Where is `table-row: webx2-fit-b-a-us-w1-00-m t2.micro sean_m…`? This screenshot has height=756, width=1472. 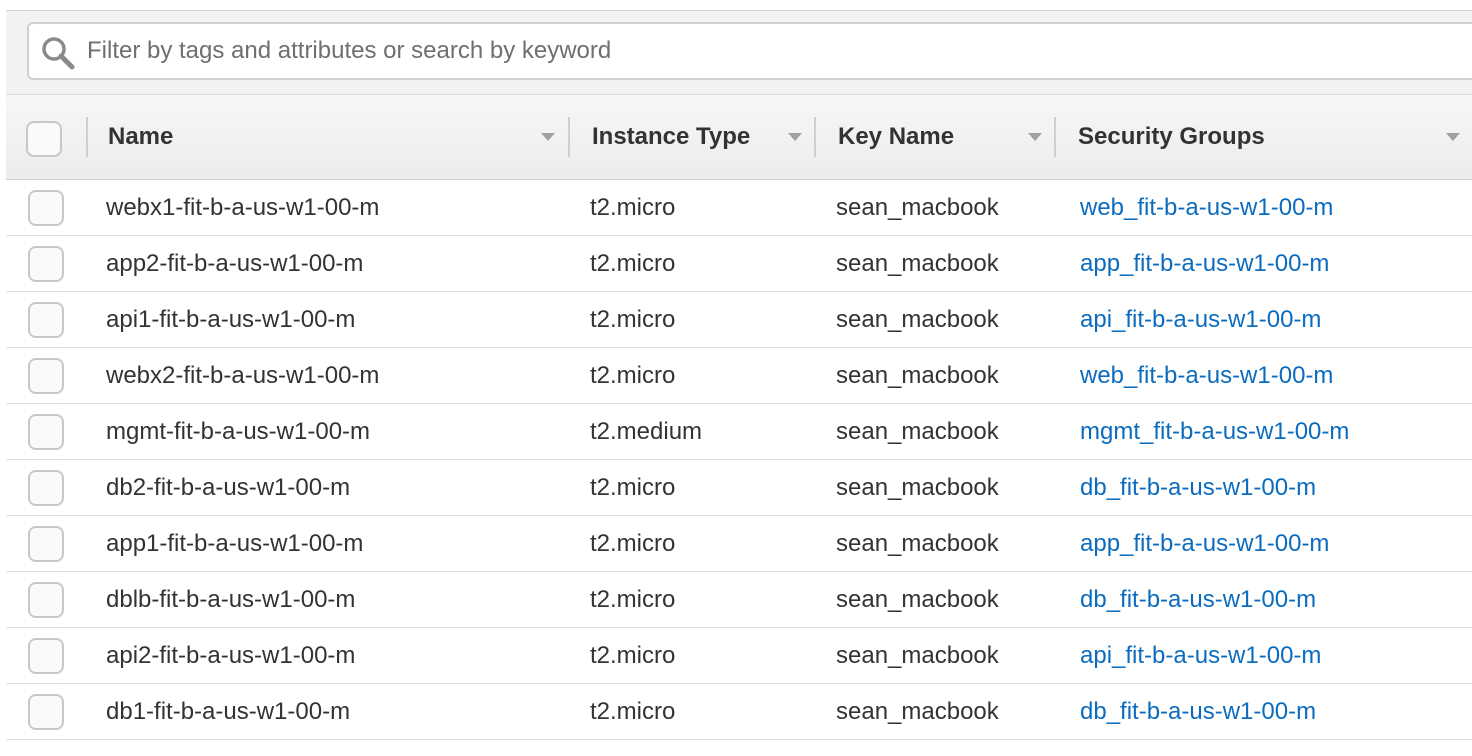 table-row: webx2-fit-b-a-us-w1-00-m t2.micro sean_m… is located at coordinates (739, 376).